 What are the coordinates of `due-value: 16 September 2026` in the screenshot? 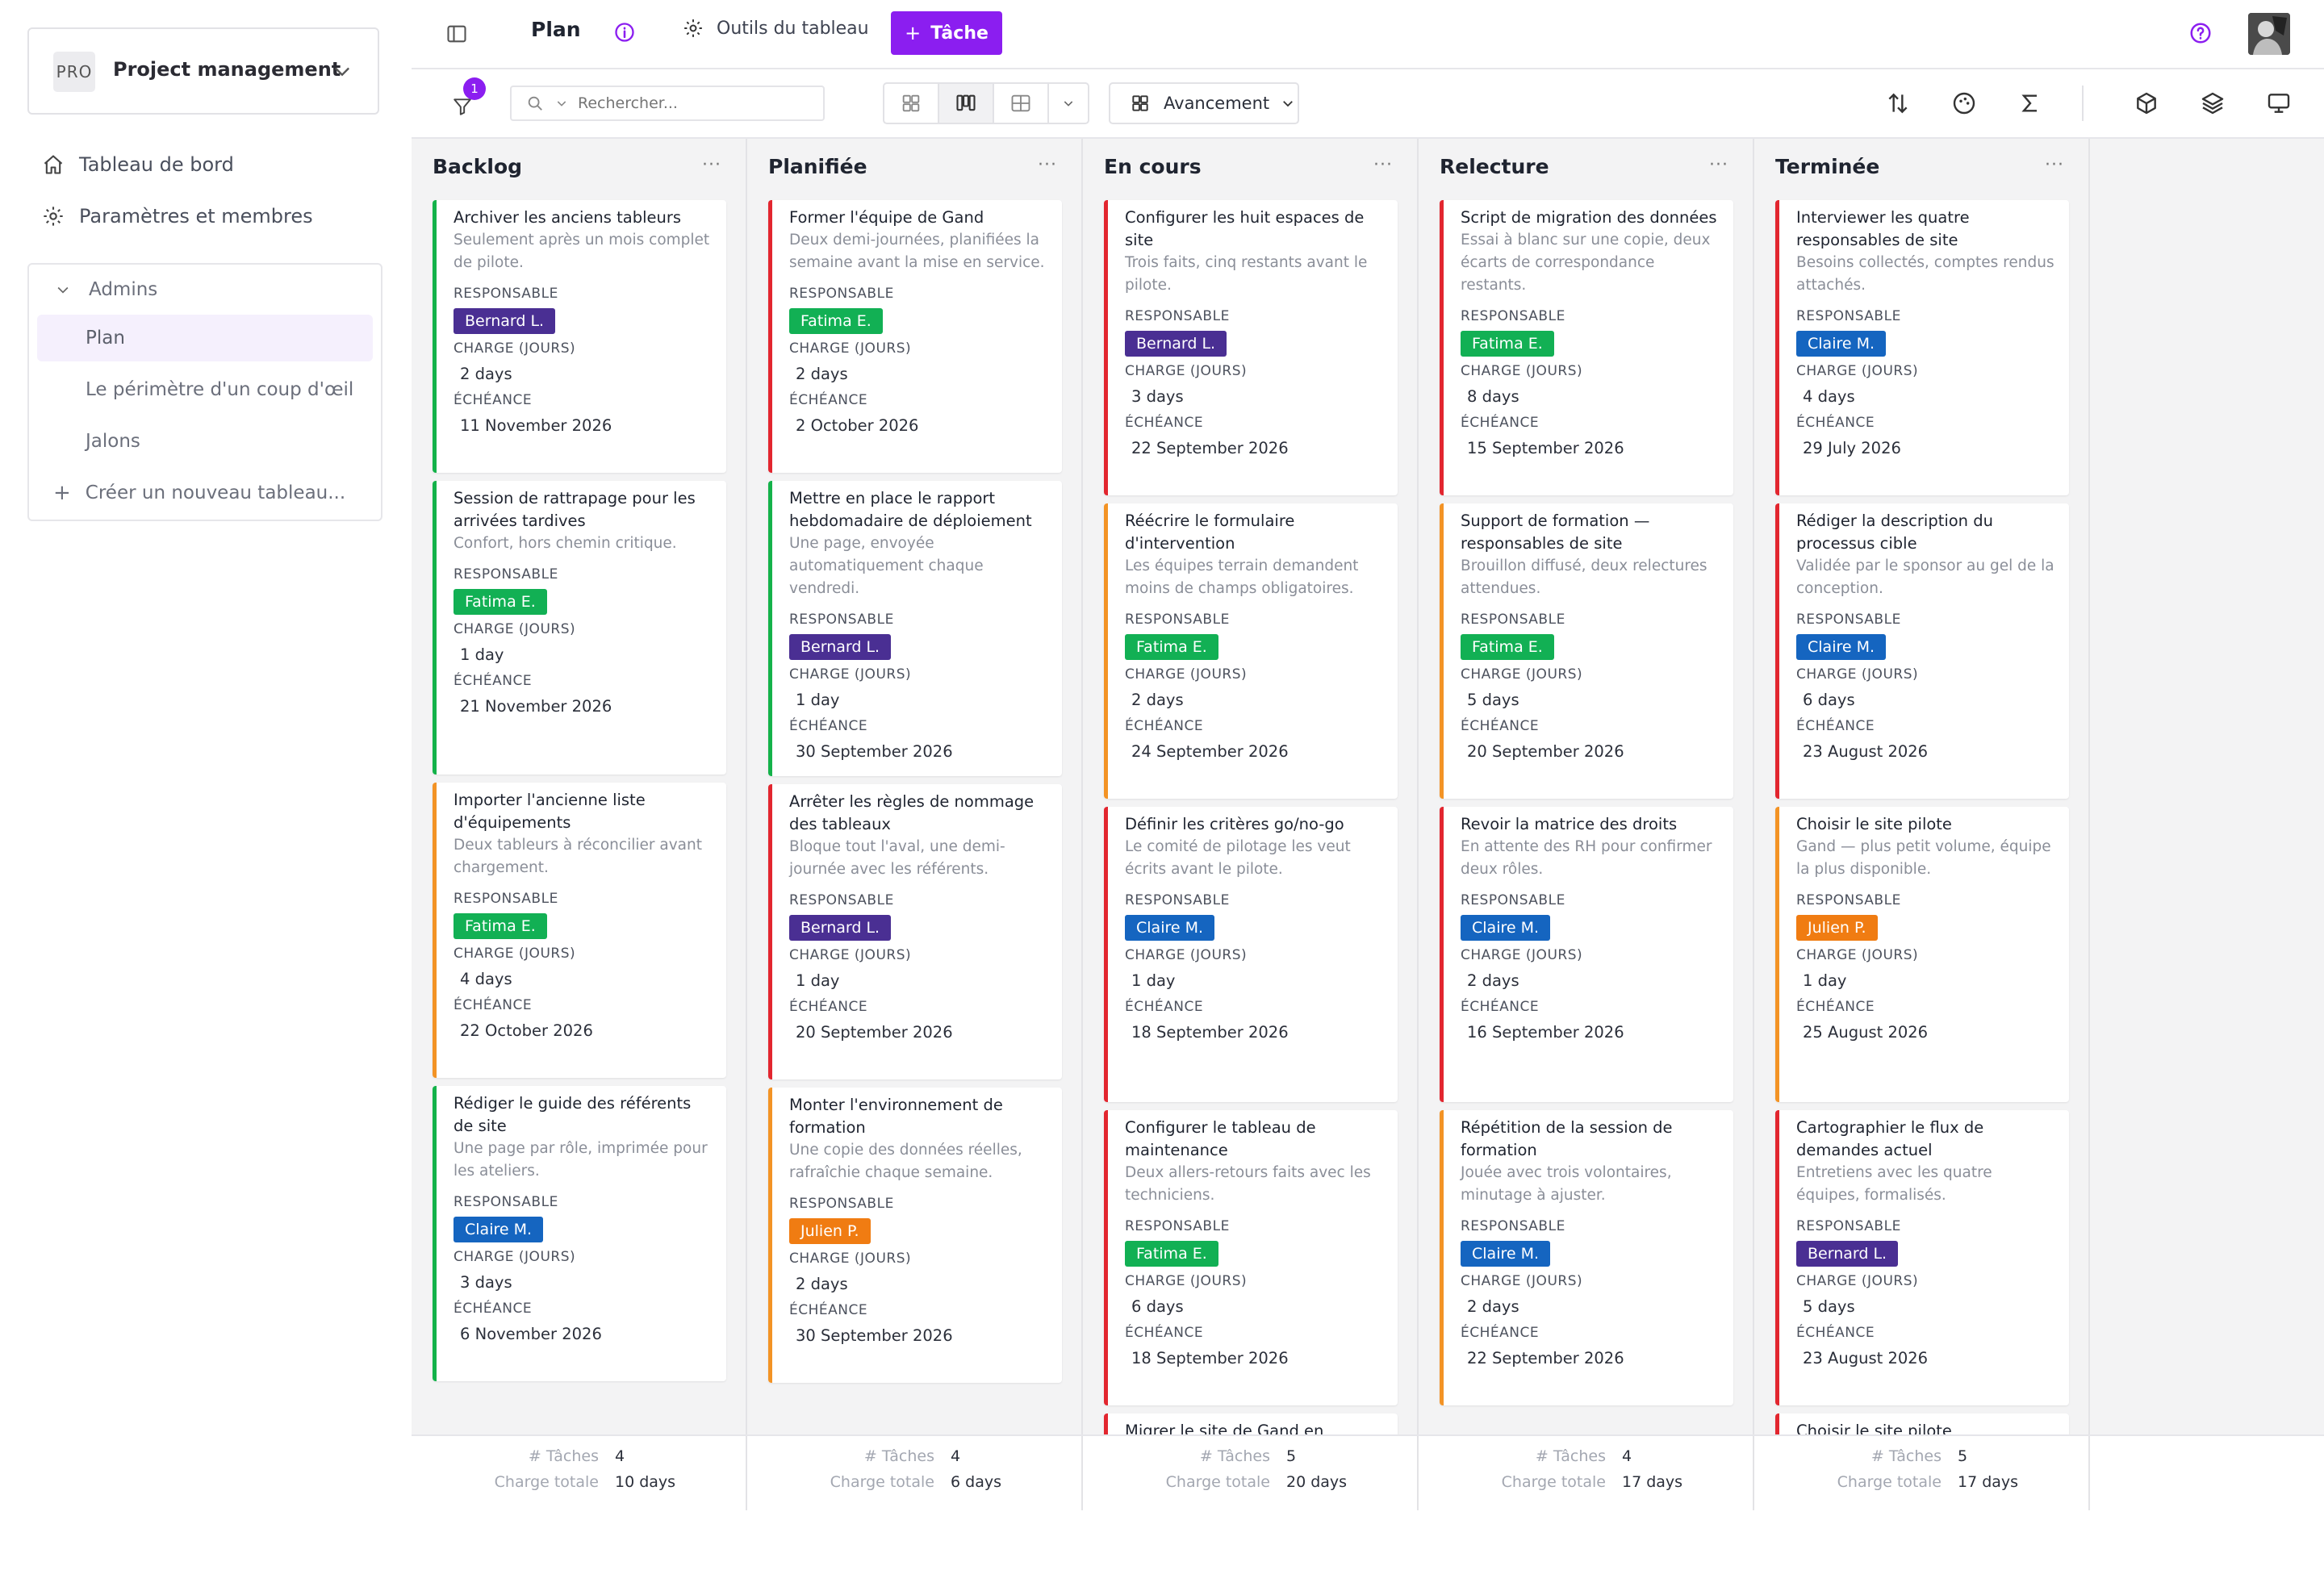 It's located at (1546, 1032).